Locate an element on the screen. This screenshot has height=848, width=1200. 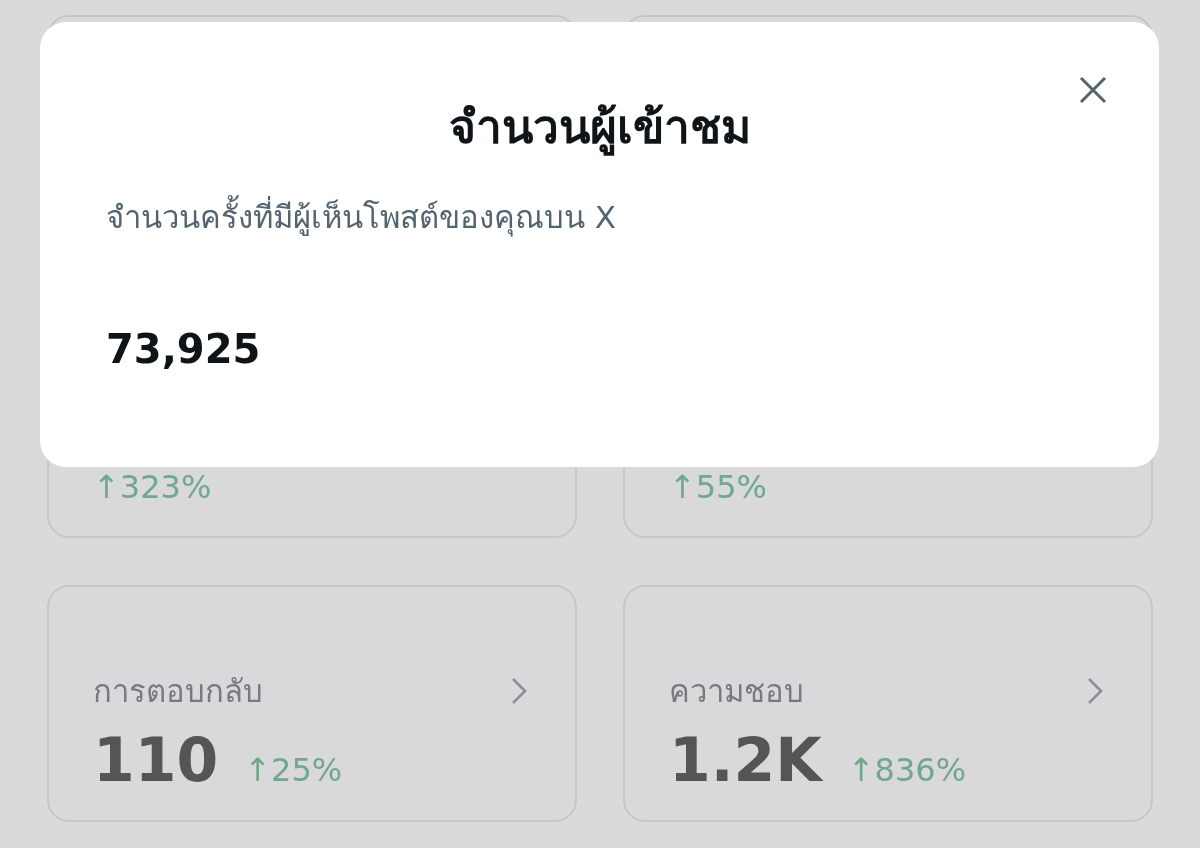
metric-change: ↑25% is located at coordinates (293, 770).